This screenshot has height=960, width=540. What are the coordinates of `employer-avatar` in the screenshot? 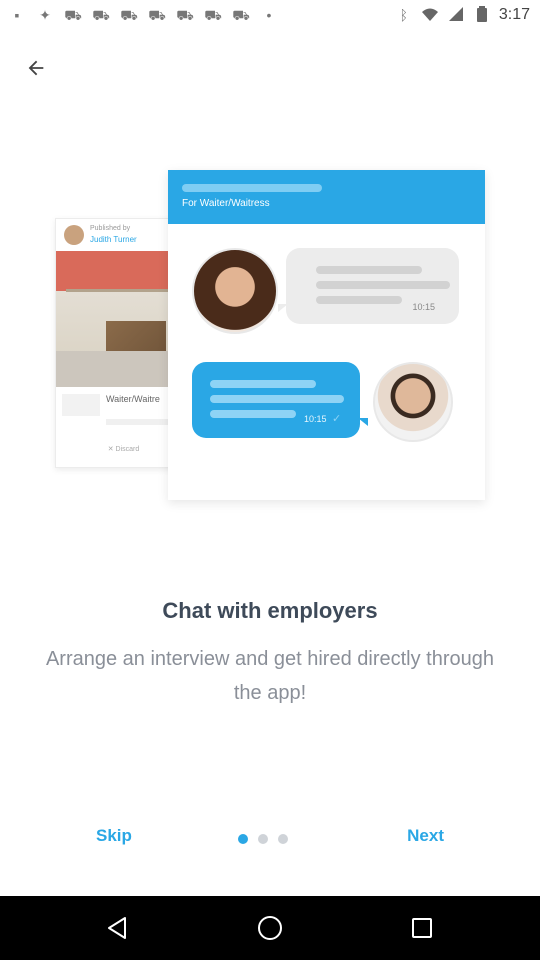 It's located at (235, 291).